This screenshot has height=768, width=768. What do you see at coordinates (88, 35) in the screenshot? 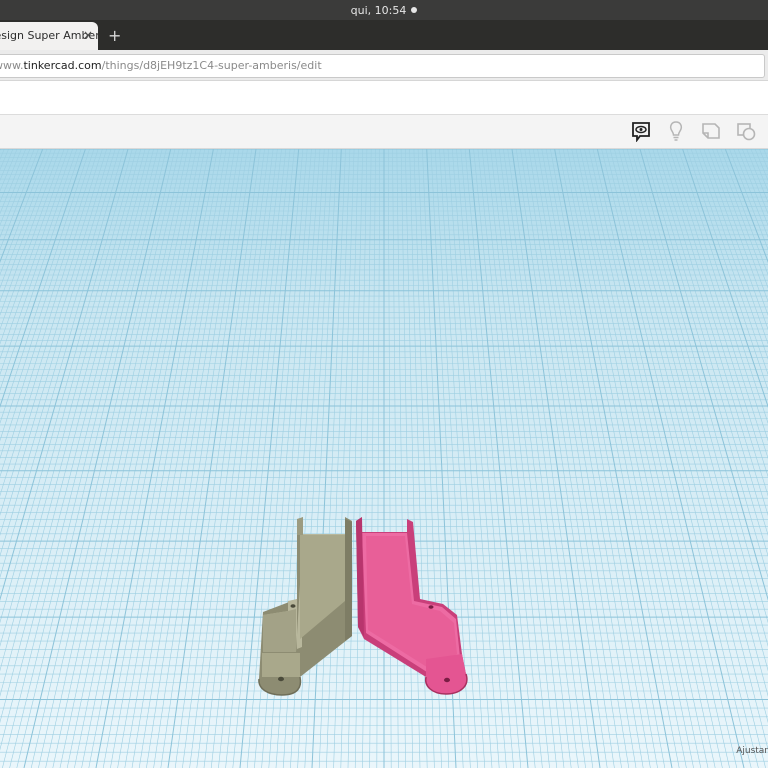
I see `tab-close-icon: ×` at bounding box center [88, 35].